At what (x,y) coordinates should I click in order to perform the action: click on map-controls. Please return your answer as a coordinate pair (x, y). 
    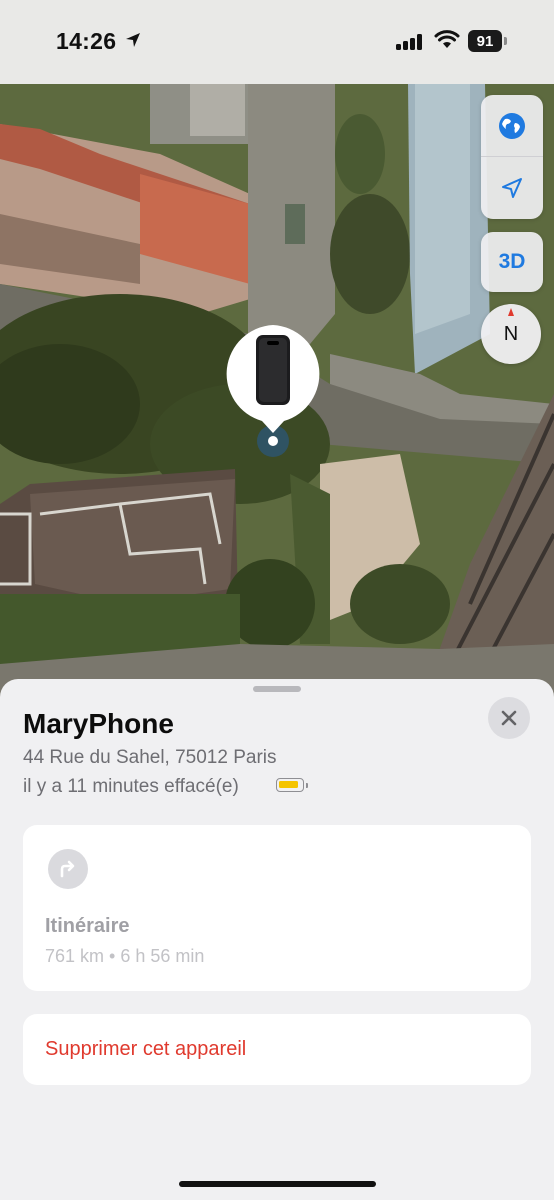
    Looking at the image, I should click on (512, 157).